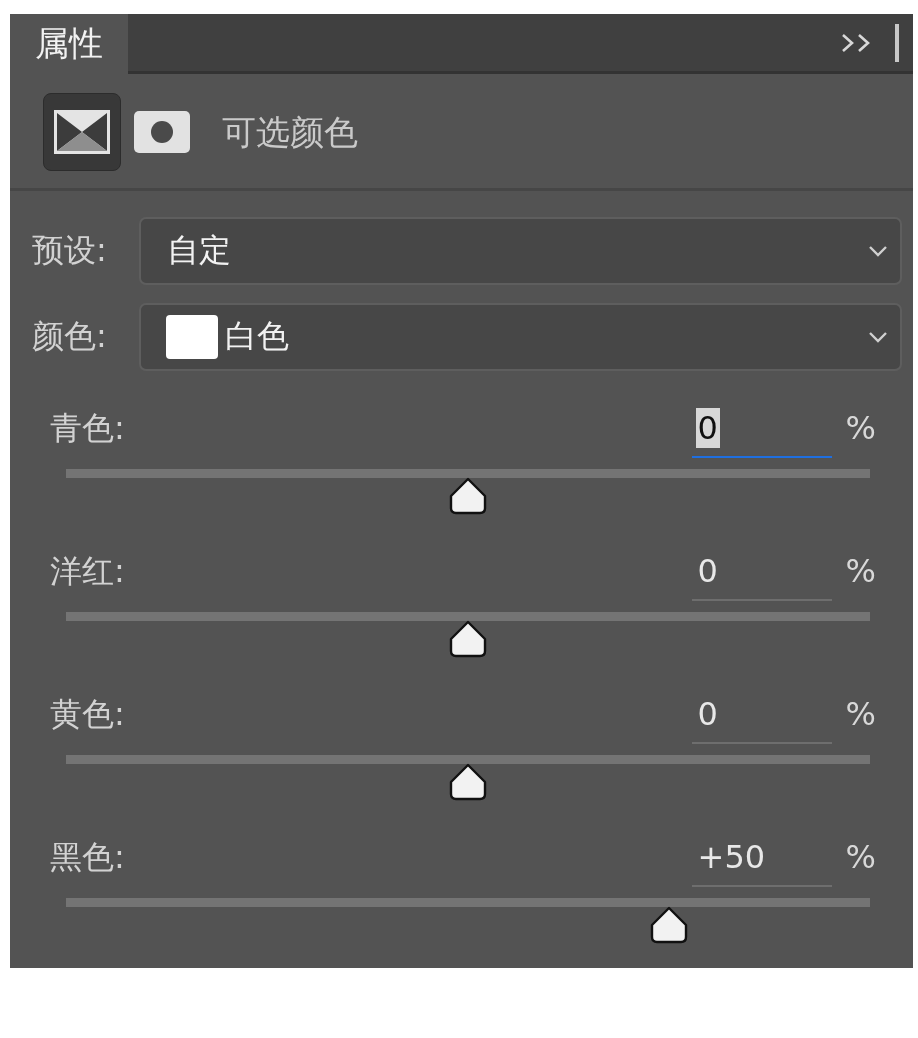 The width and height of the screenshot is (918, 1038). I want to click on value-field: +50, so click(761, 858).